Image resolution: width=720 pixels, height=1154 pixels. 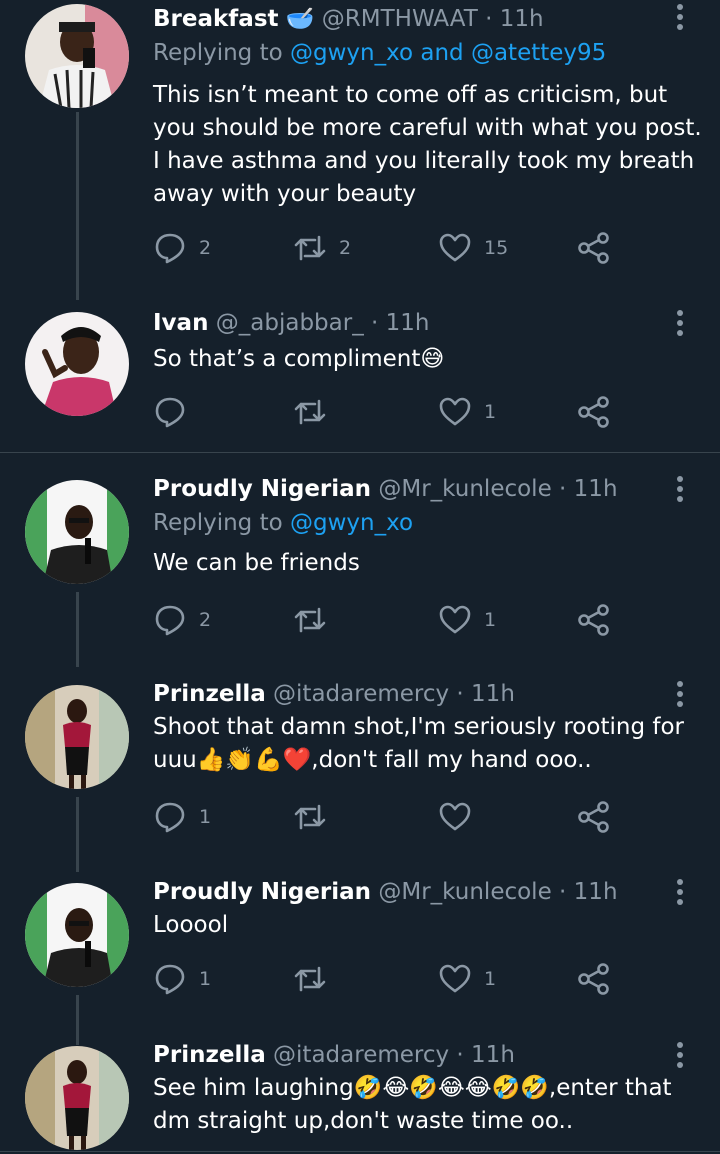 What do you see at coordinates (345, 248) in the screenshot?
I see `retweet-count: 2` at bounding box center [345, 248].